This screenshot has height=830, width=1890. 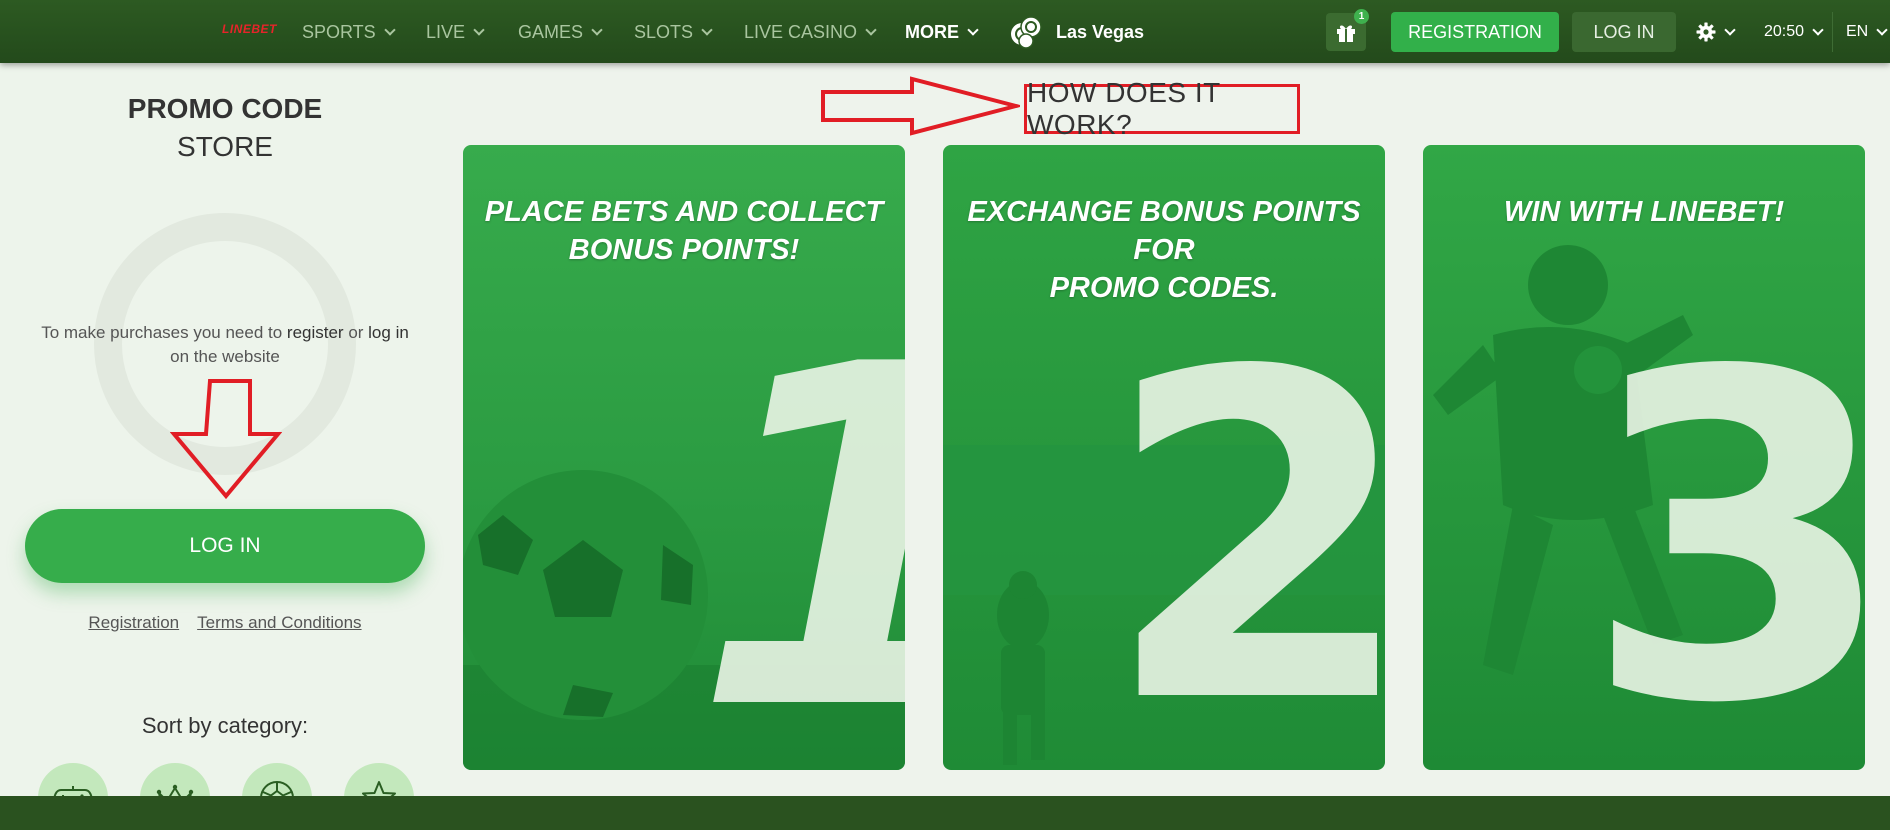 I want to click on purchase-hint-suffix: on the website, so click(x=225, y=356).